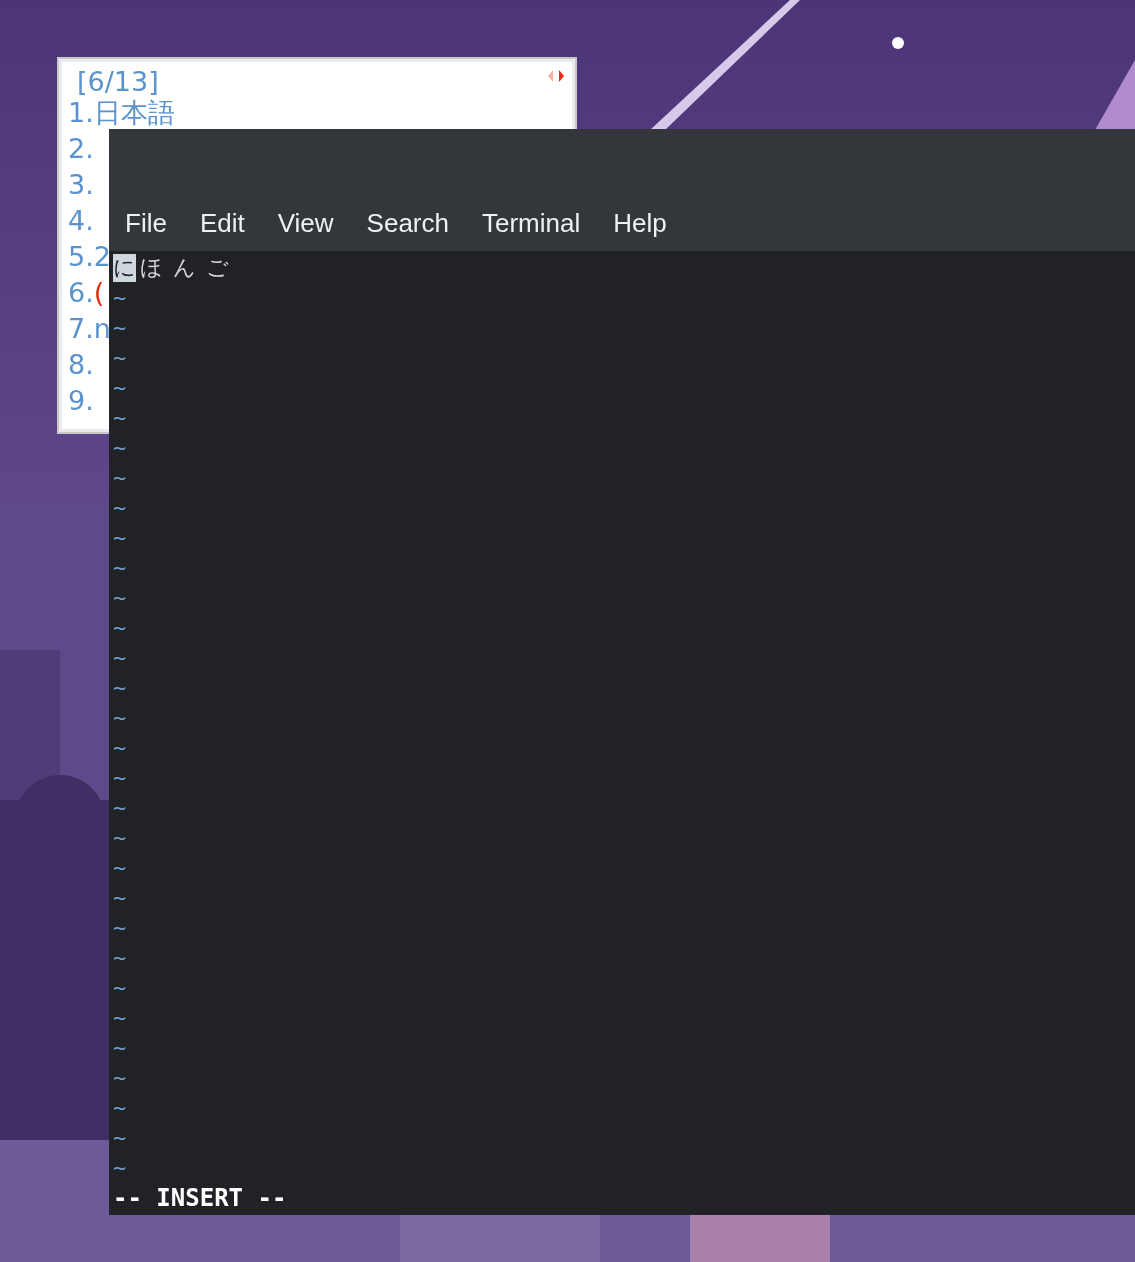  Describe the element at coordinates (99, 293) in the screenshot. I see `candidate-text: (` at that location.